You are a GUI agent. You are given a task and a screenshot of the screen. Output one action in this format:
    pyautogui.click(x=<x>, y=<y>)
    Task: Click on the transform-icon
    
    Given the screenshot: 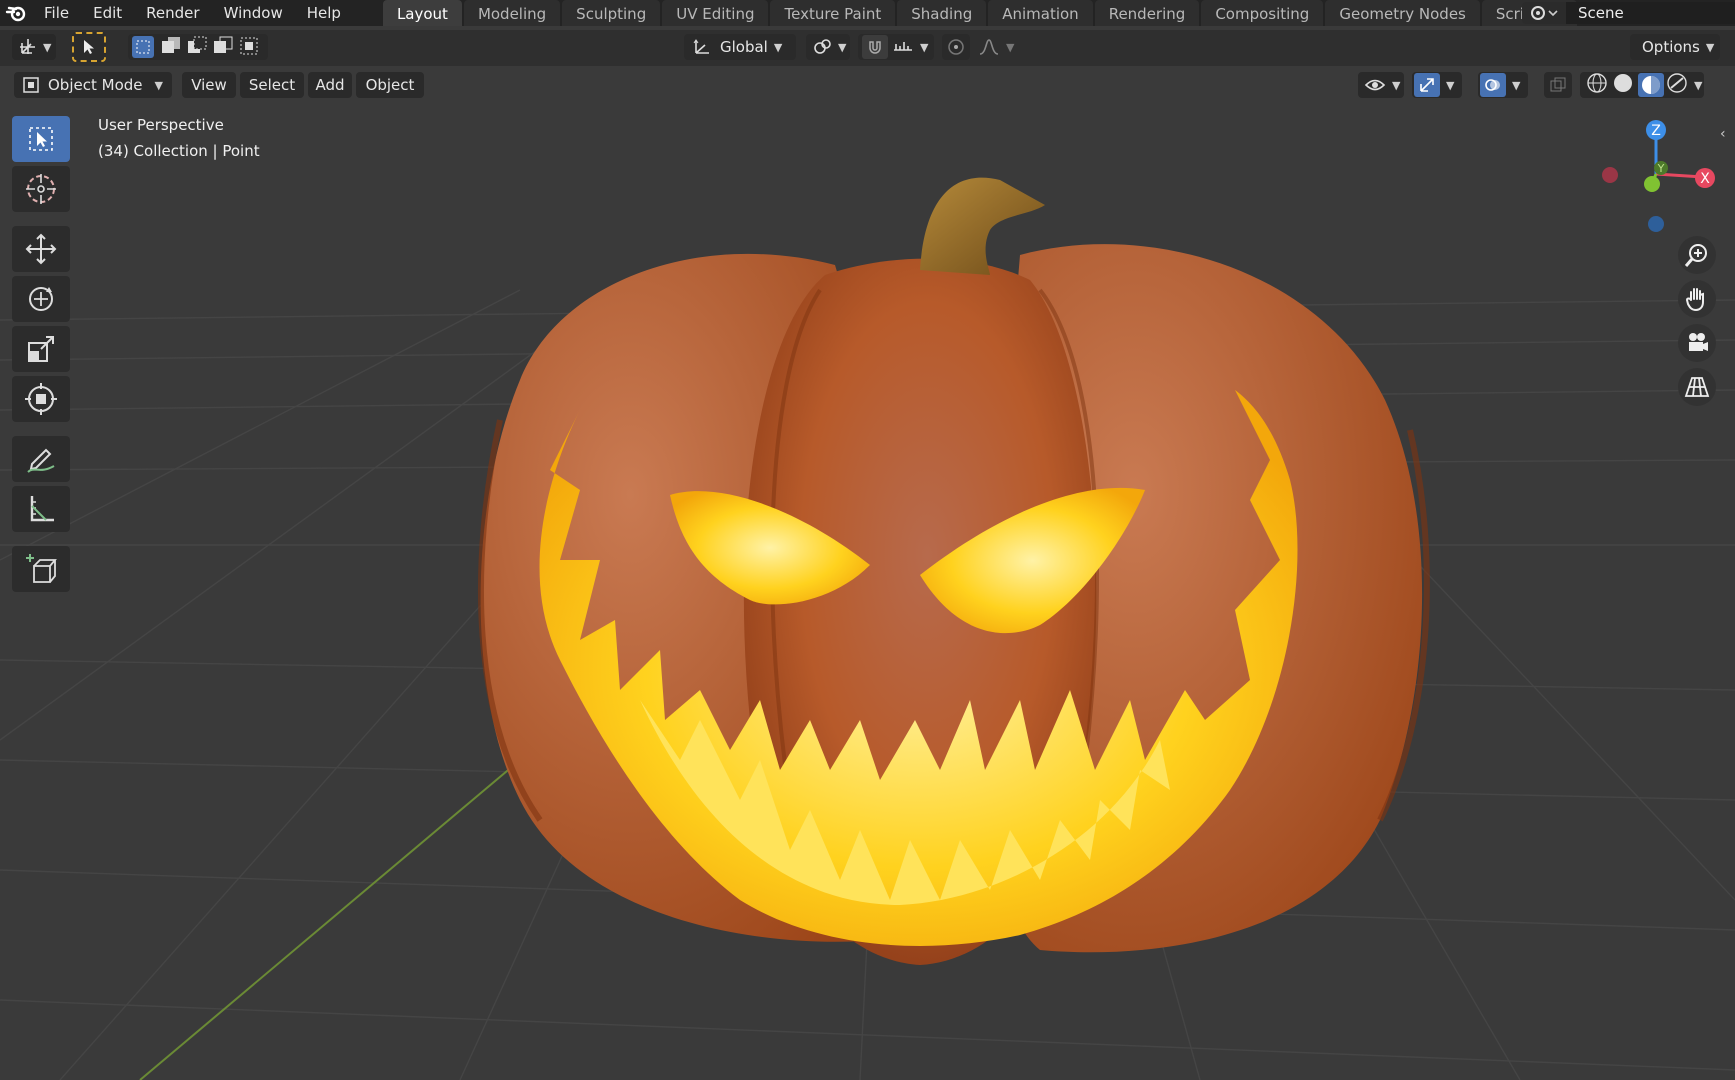 What is the action you would take?
    pyautogui.click(x=41, y=399)
    